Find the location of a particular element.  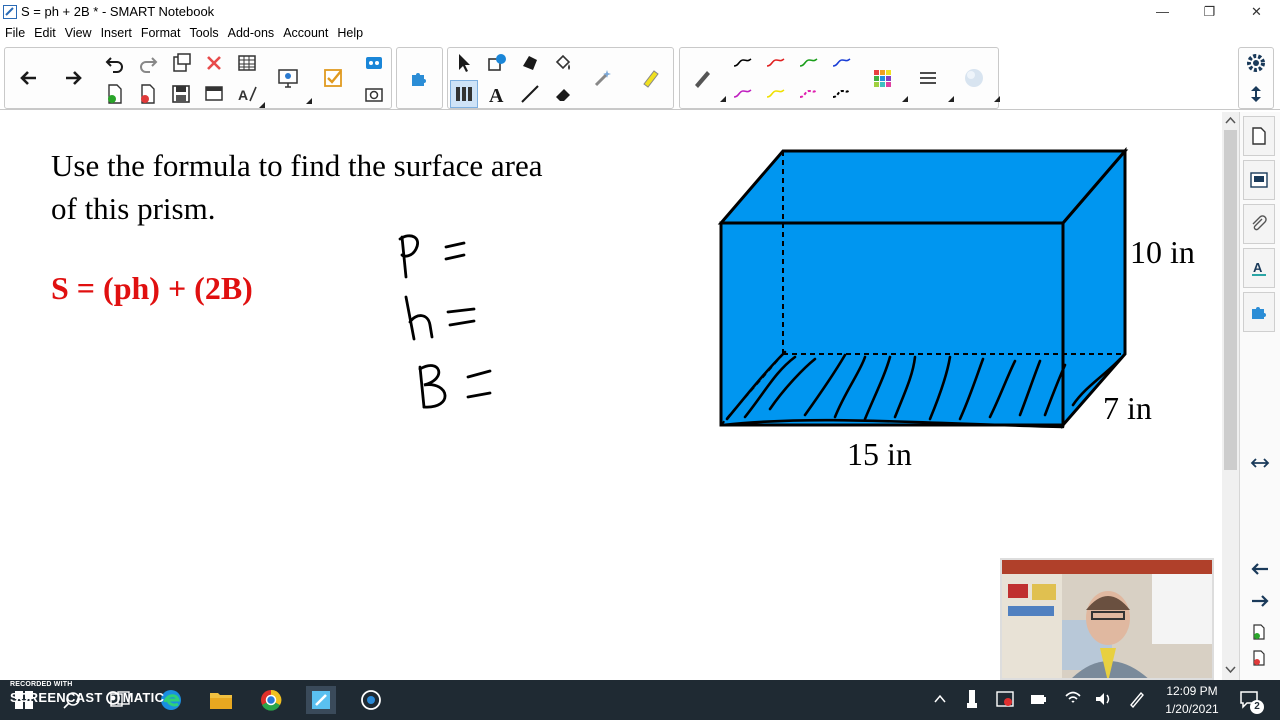

wifi-icon is located at coordinates (1073, 698).